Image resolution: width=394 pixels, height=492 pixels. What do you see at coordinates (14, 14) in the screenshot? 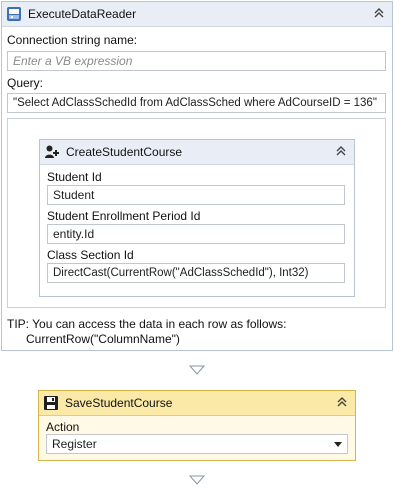
I see `database-reader-icon` at bounding box center [14, 14].